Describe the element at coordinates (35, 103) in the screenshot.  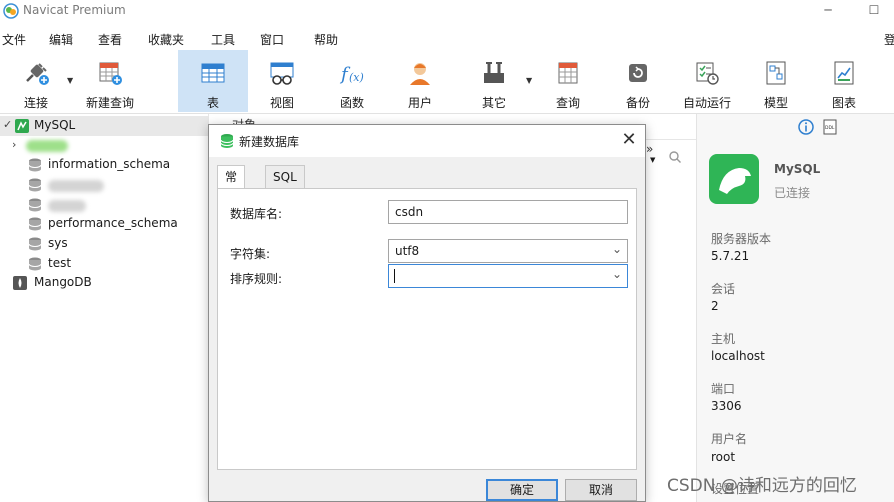
I see `connect-label: 连接` at that location.